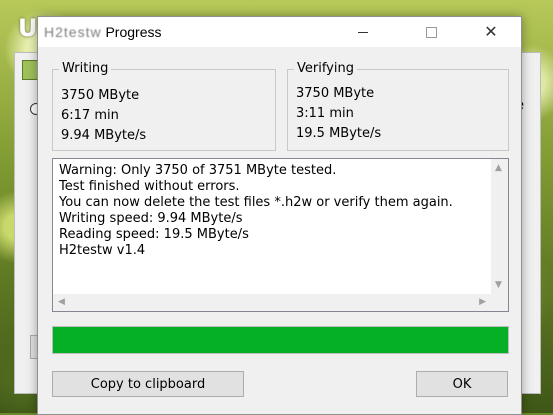  I want to click on minimize-button, so click(363, 32).